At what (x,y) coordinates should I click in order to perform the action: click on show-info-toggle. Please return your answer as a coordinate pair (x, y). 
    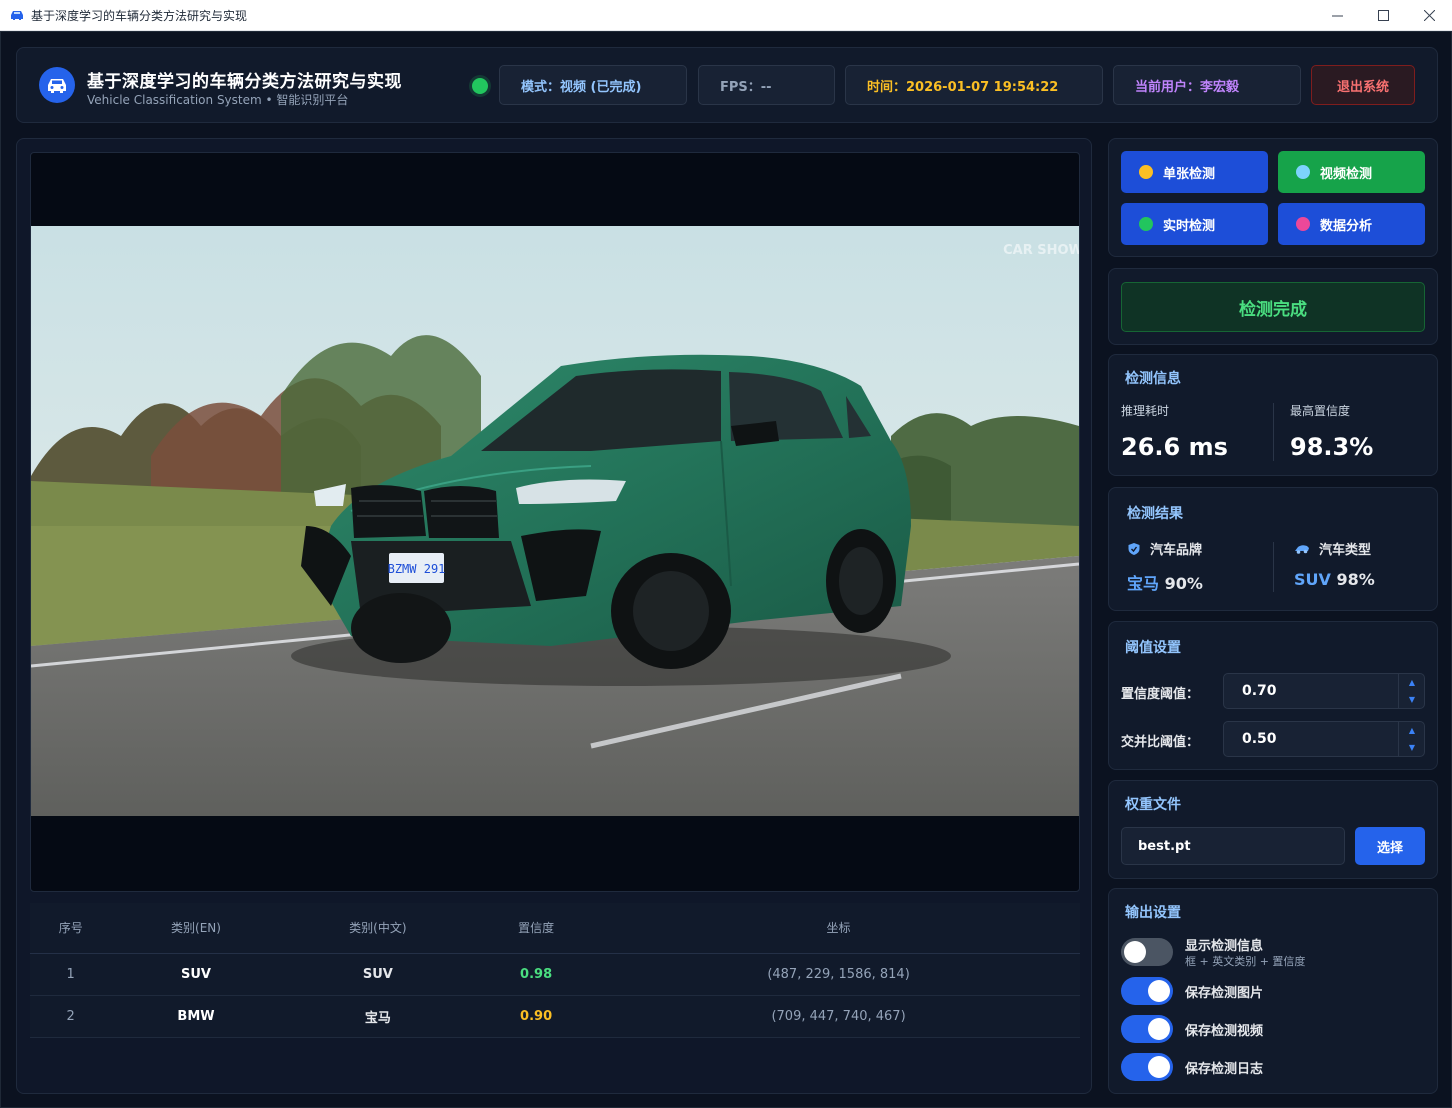
    Looking at the image, I should click on (1147, 952).